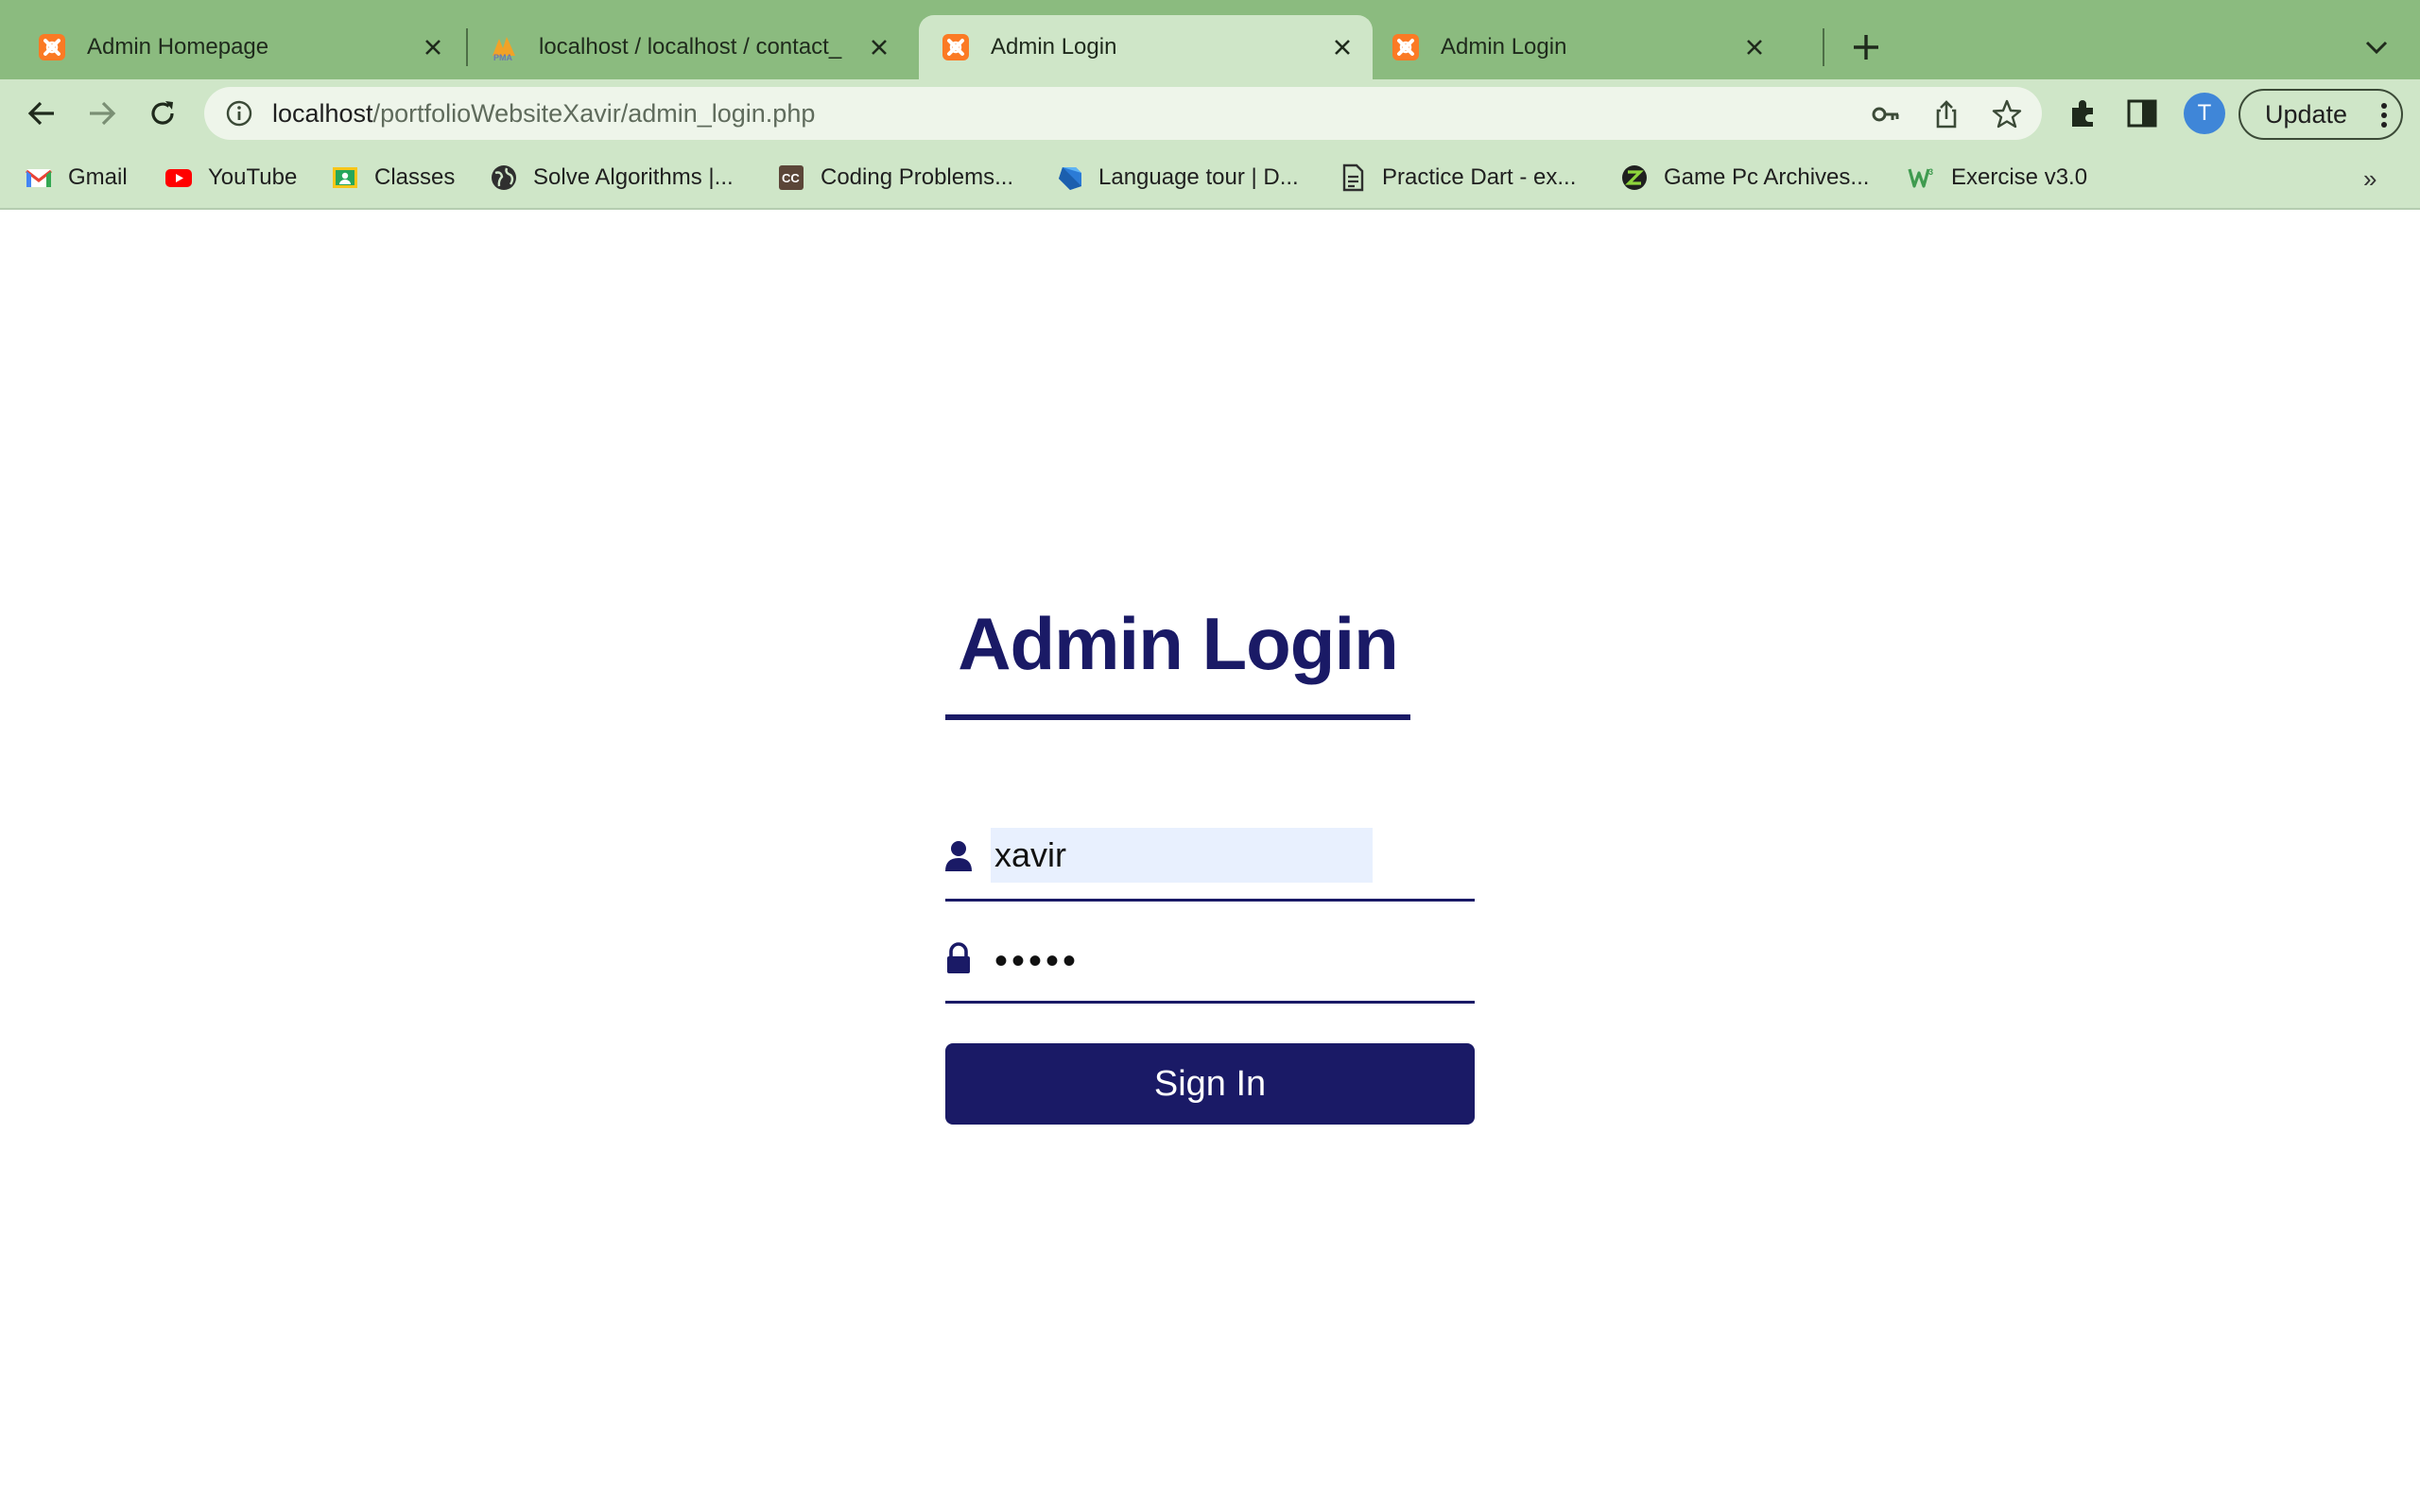 The width and height of the screenshot is (2420, 1512). Describe the element at coordinates (2083, 113) in the screenshot. I see `extensions-puzzle-icon` at that location.